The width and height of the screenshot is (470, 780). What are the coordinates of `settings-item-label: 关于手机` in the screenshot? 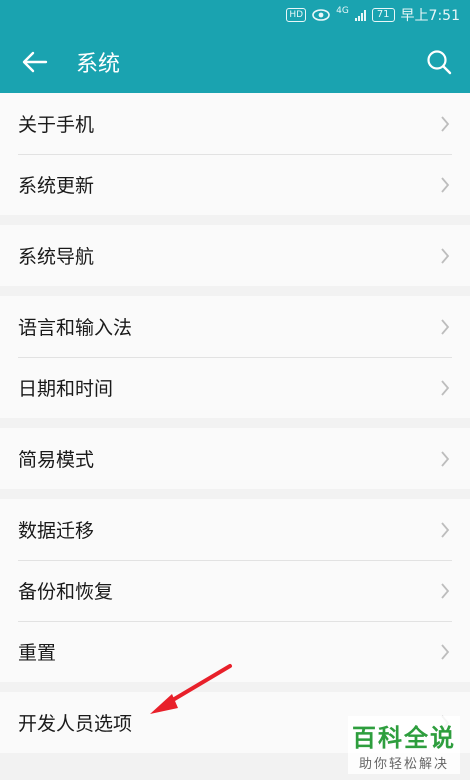 It's located at (56, 125).